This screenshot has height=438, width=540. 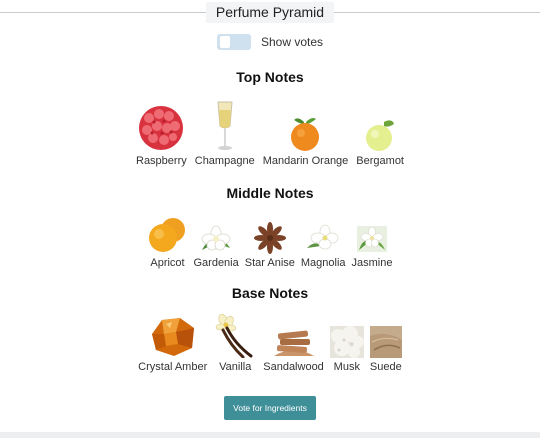 What do you see at coordinates (269, 263) in the screenshot?
I see `note-label: Star Anise` at bounding box center [269, 263].